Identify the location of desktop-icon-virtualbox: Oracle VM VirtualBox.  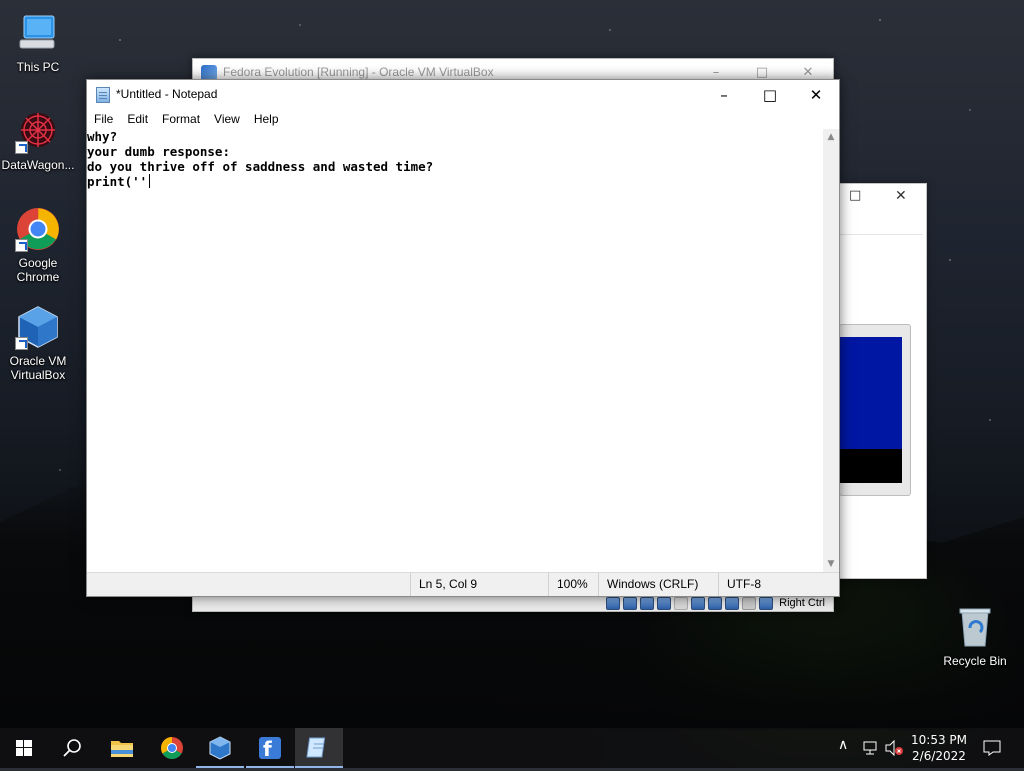
(38, 343).